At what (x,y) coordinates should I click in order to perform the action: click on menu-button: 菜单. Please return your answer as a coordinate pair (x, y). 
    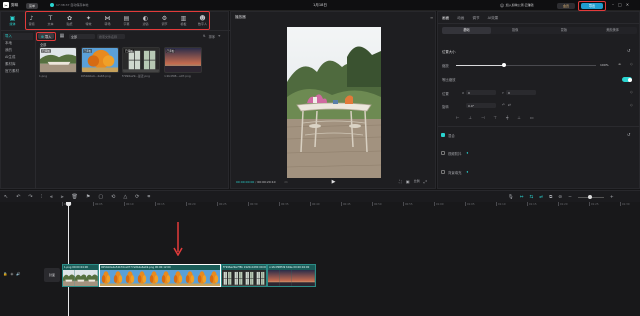
    Looking at the image, I should click on (32, 5).